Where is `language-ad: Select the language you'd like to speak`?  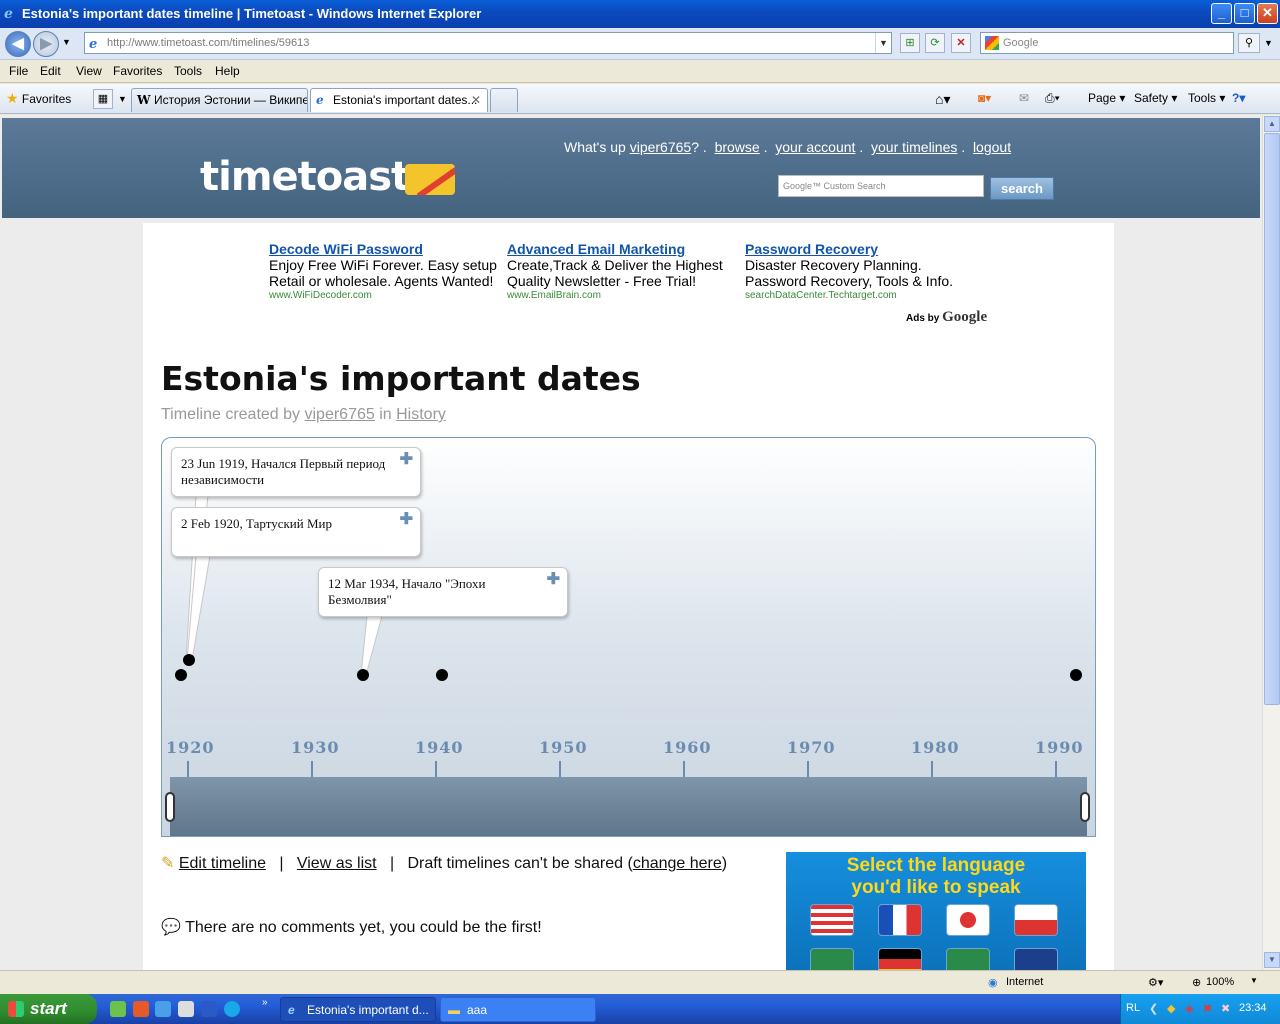
language-ad: Select the language you'd like to speak is located at coordinates (936, 911).